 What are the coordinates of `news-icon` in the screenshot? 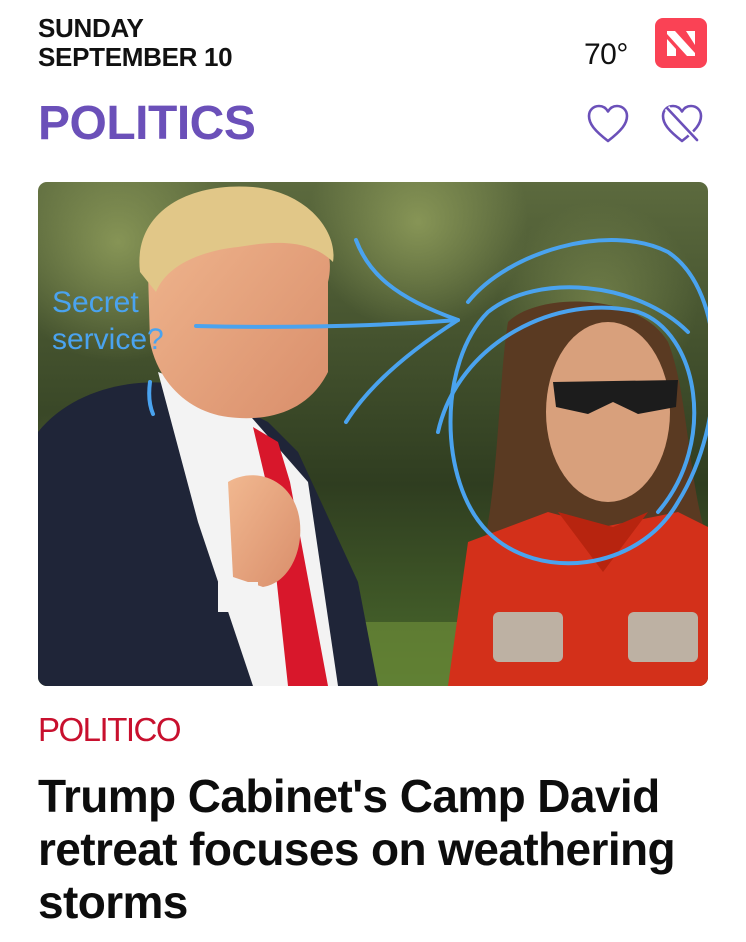 It's located at (681, 43).